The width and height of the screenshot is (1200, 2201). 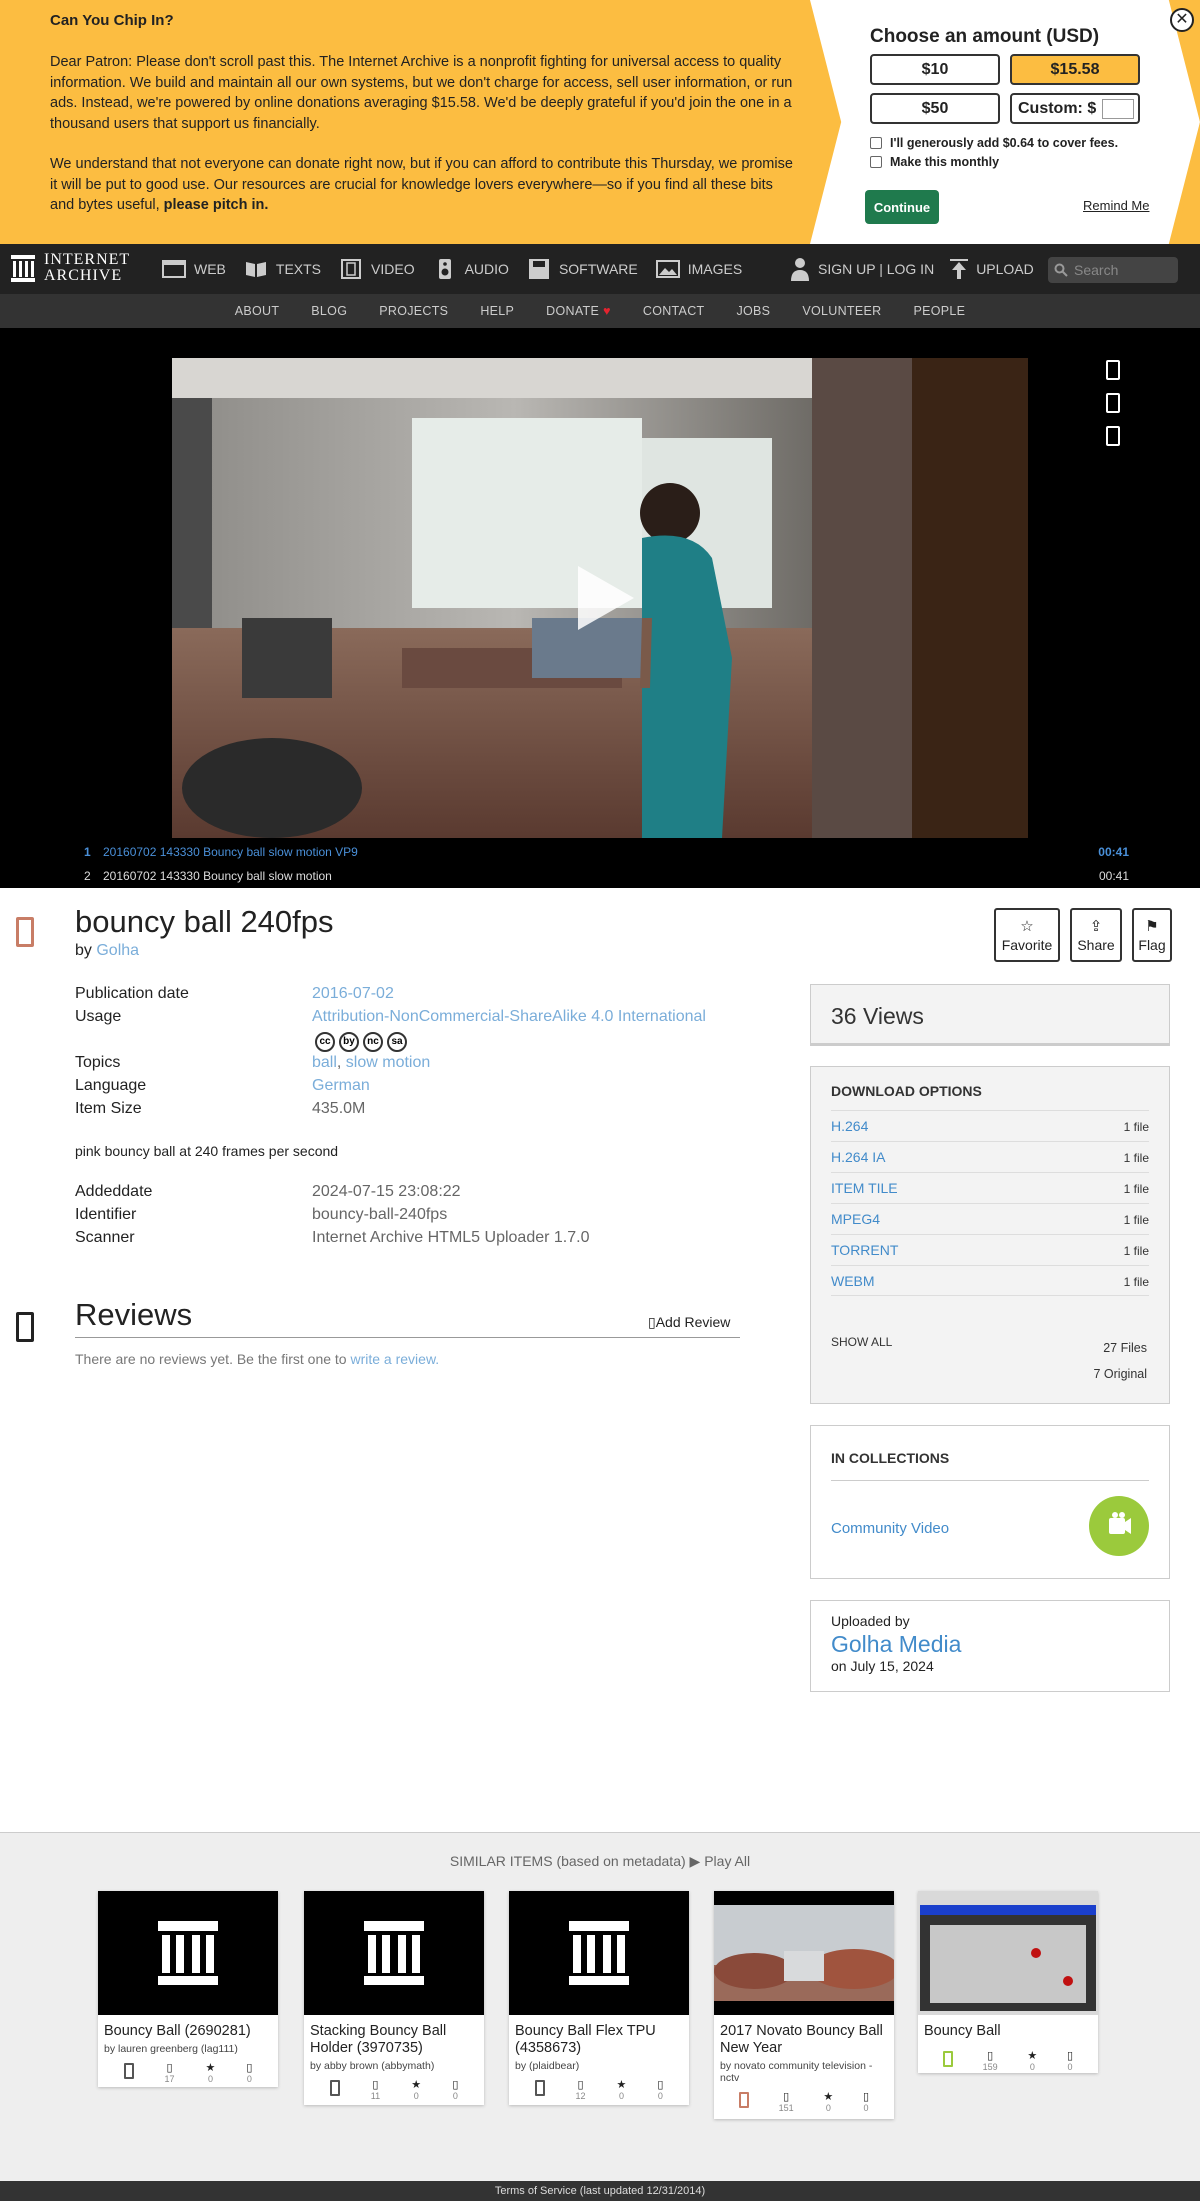 What do you see at coordinates (117, 950) in the screenshot?
I see `creator-link: Golha` at bounding box center [117, 950].